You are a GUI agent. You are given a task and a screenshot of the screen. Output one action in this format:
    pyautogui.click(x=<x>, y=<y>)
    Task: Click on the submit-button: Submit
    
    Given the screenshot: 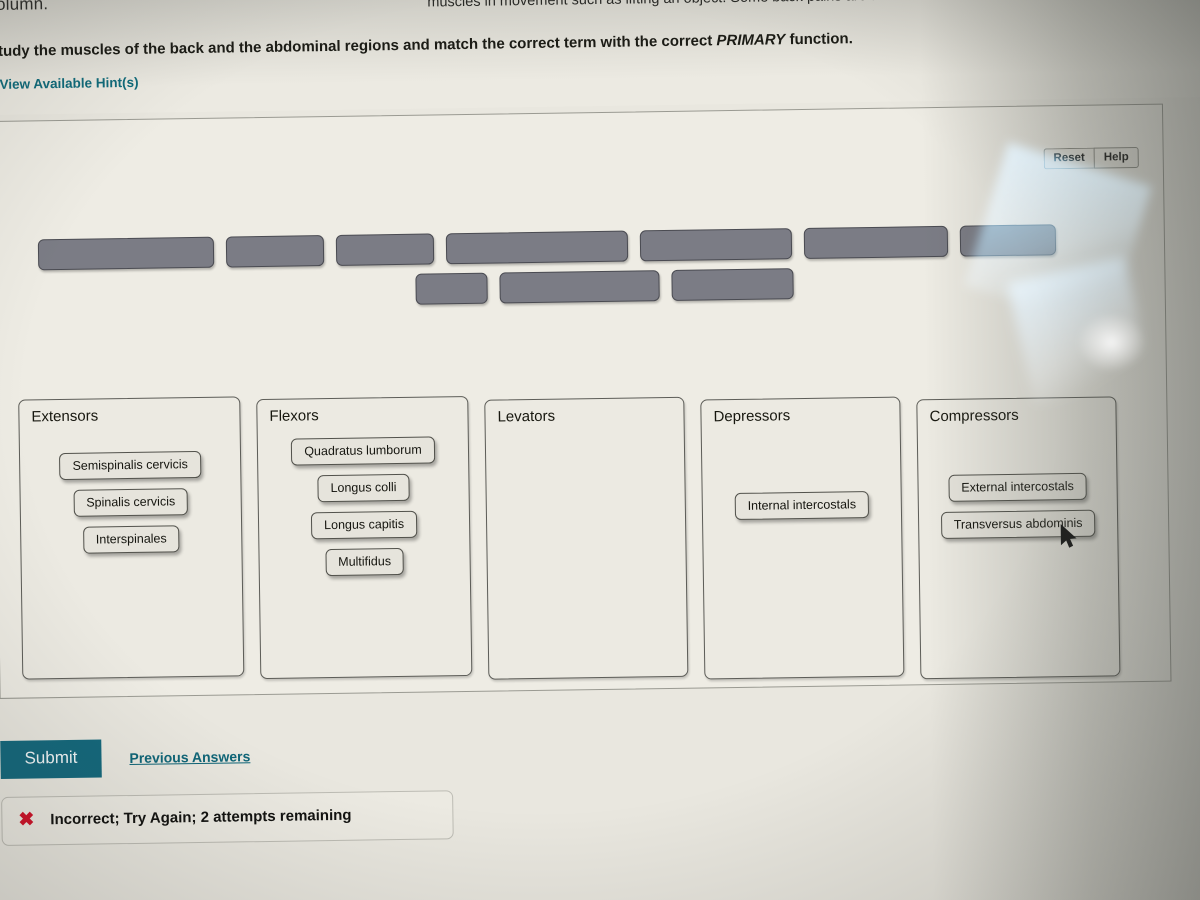 What is the action you would take?
    pyautogui.click(x=51, y=759)
    